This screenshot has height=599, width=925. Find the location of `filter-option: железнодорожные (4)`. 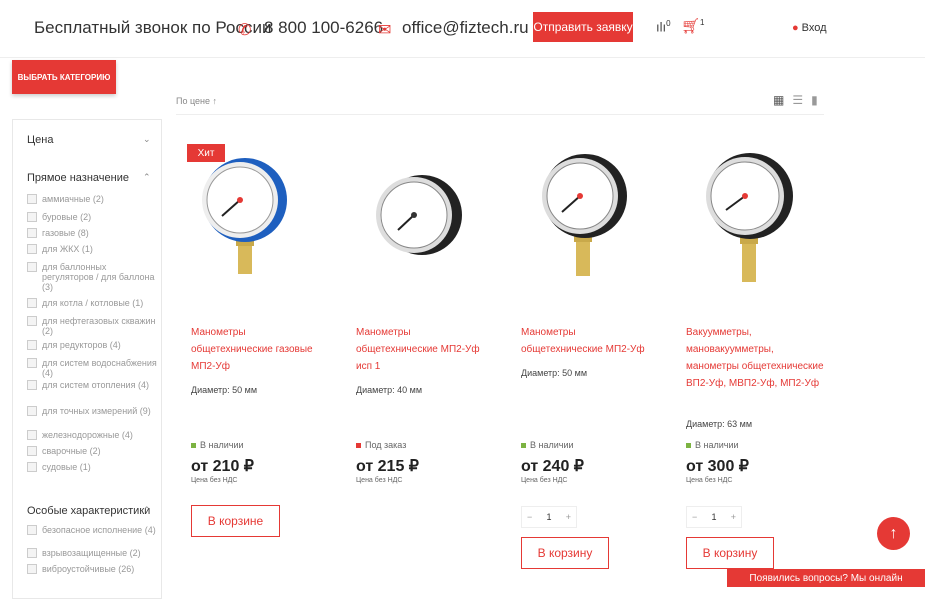

filter-option: железнодорожные (4) is located at coordinates (92, 435).